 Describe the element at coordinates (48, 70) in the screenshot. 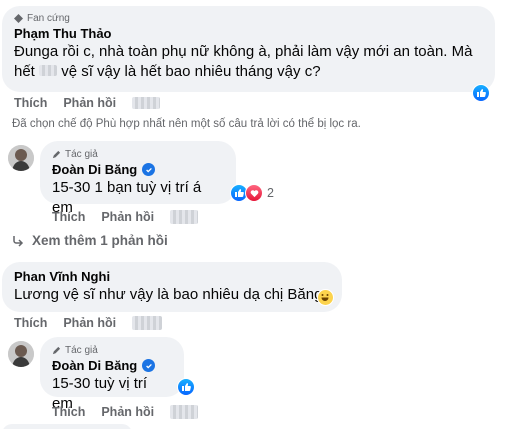

I see `redacted-text` at that location.